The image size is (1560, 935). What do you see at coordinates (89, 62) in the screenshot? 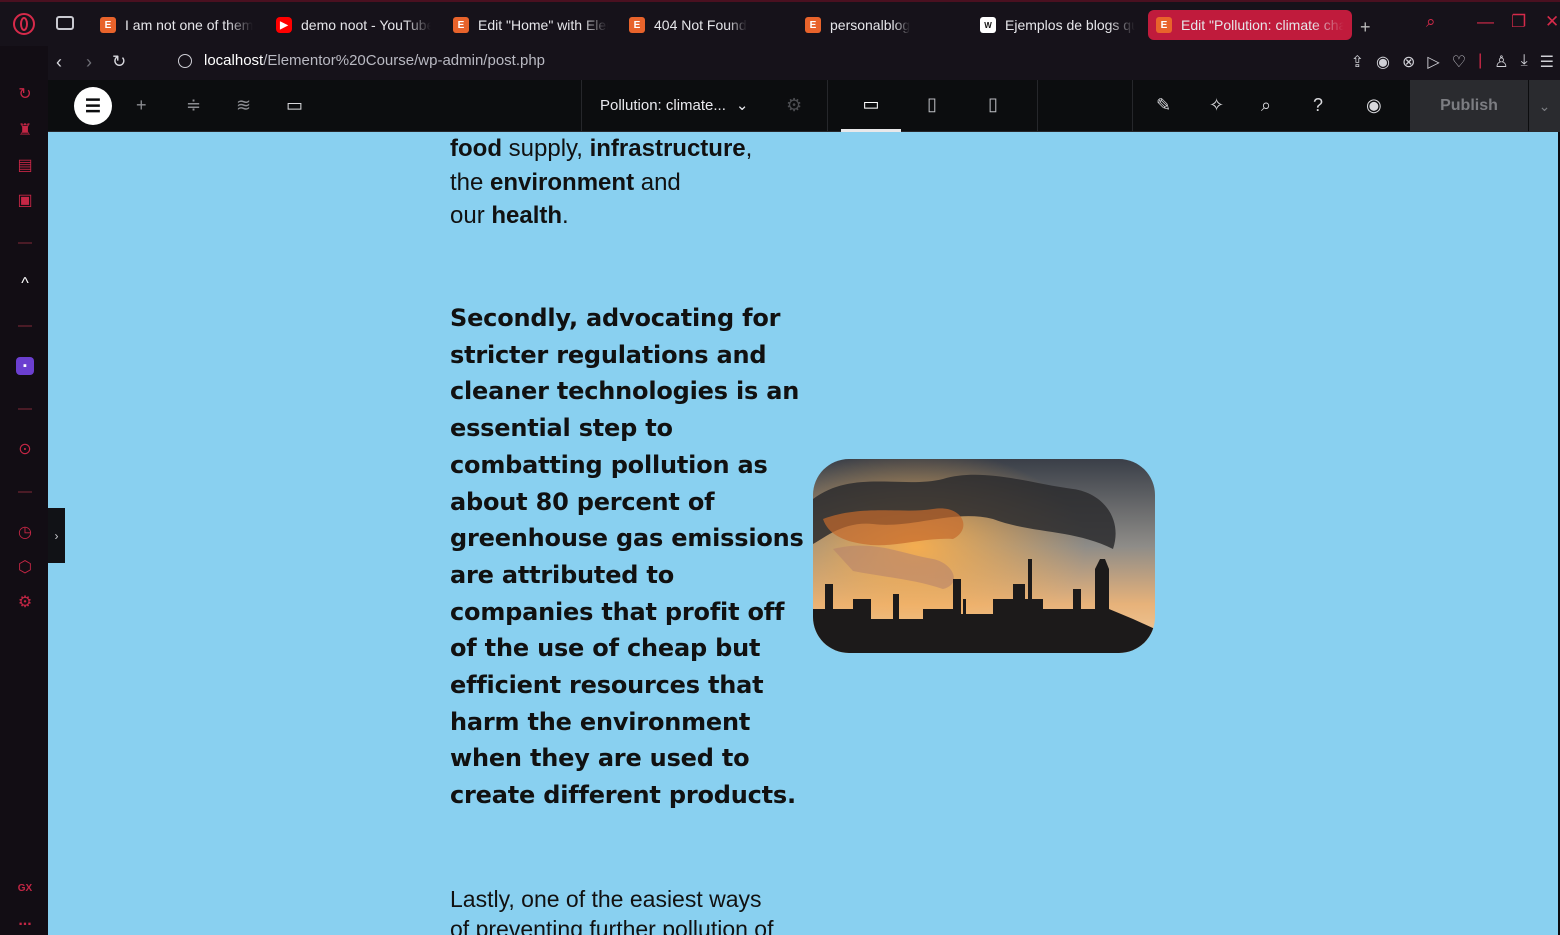
I see `forward-icon: ›` at bounding box center [89, 62].